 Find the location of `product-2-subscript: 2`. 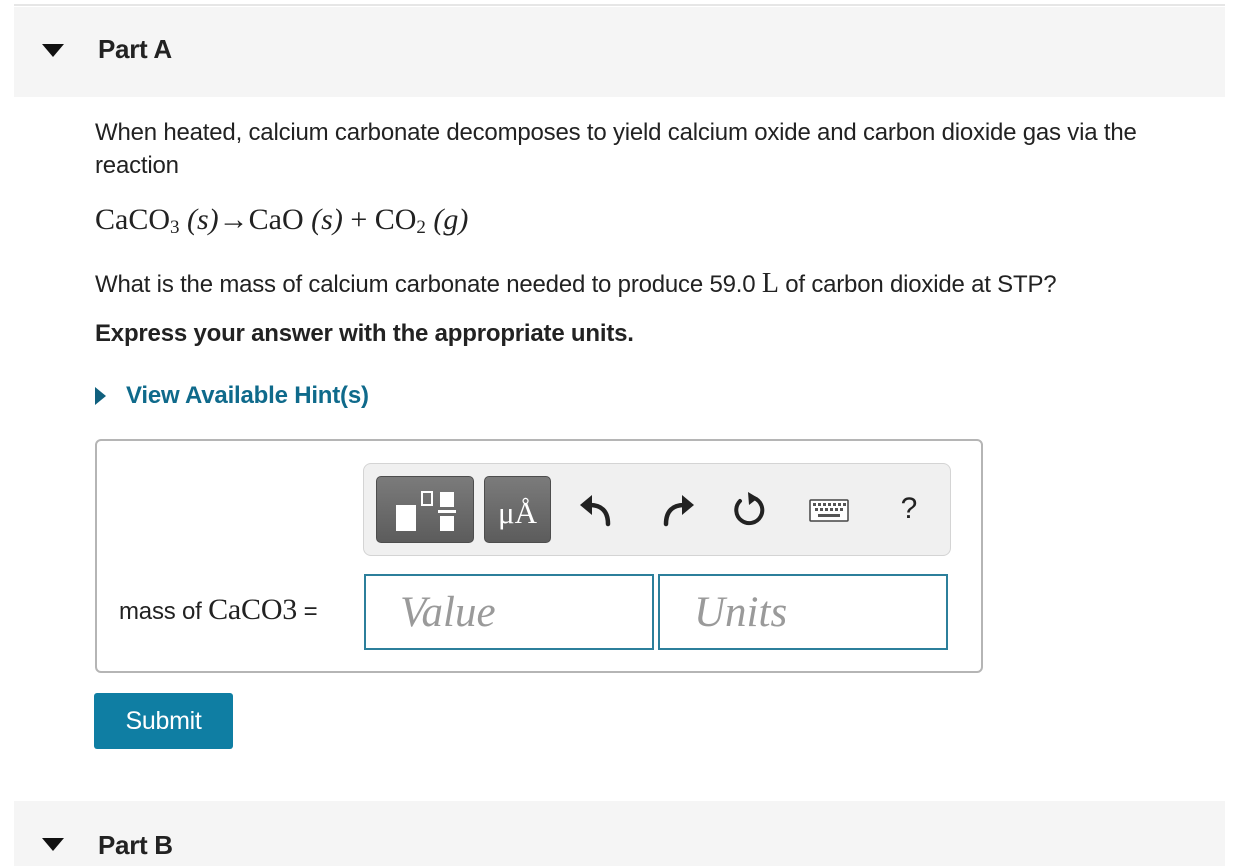

product-2-subscript: 2 is located at coordinates (421, 227).